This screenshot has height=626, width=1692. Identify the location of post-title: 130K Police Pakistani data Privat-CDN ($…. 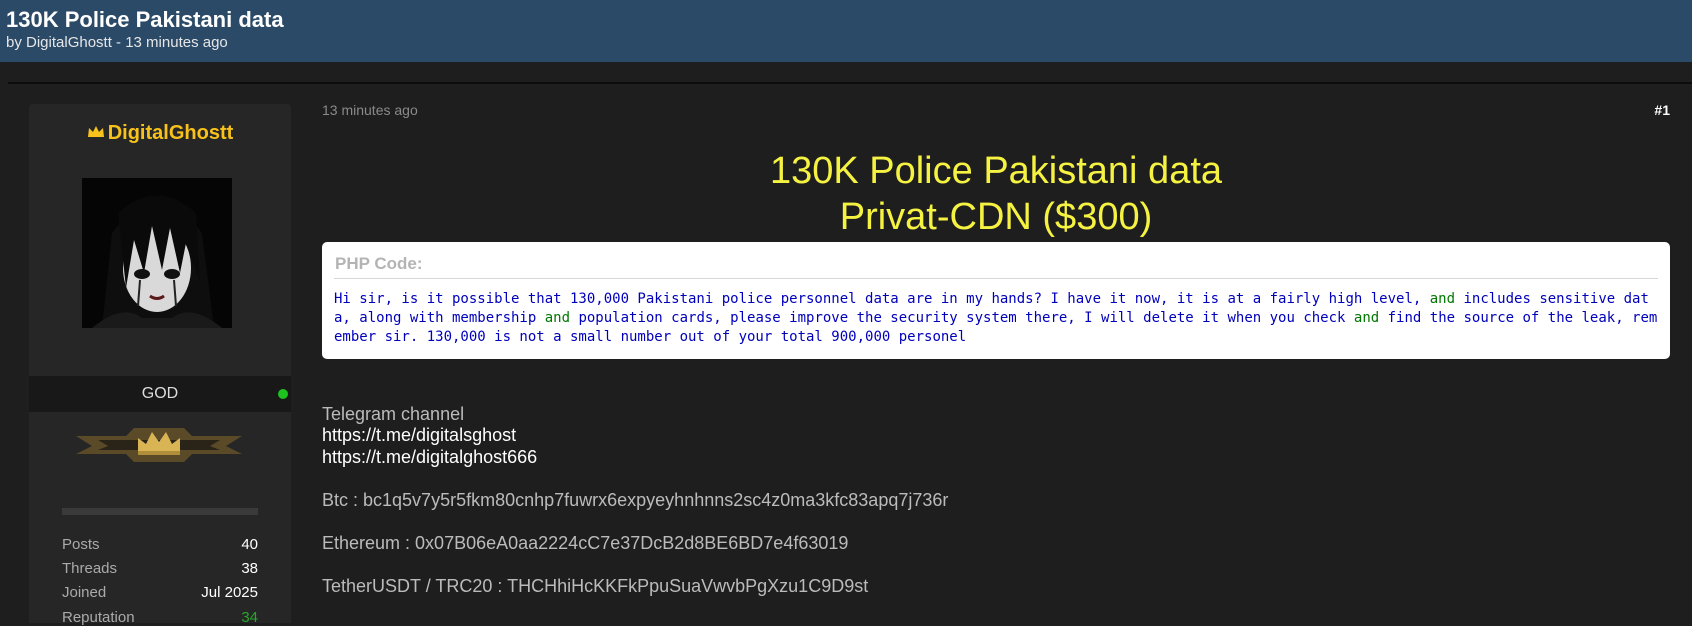
(996, 194).